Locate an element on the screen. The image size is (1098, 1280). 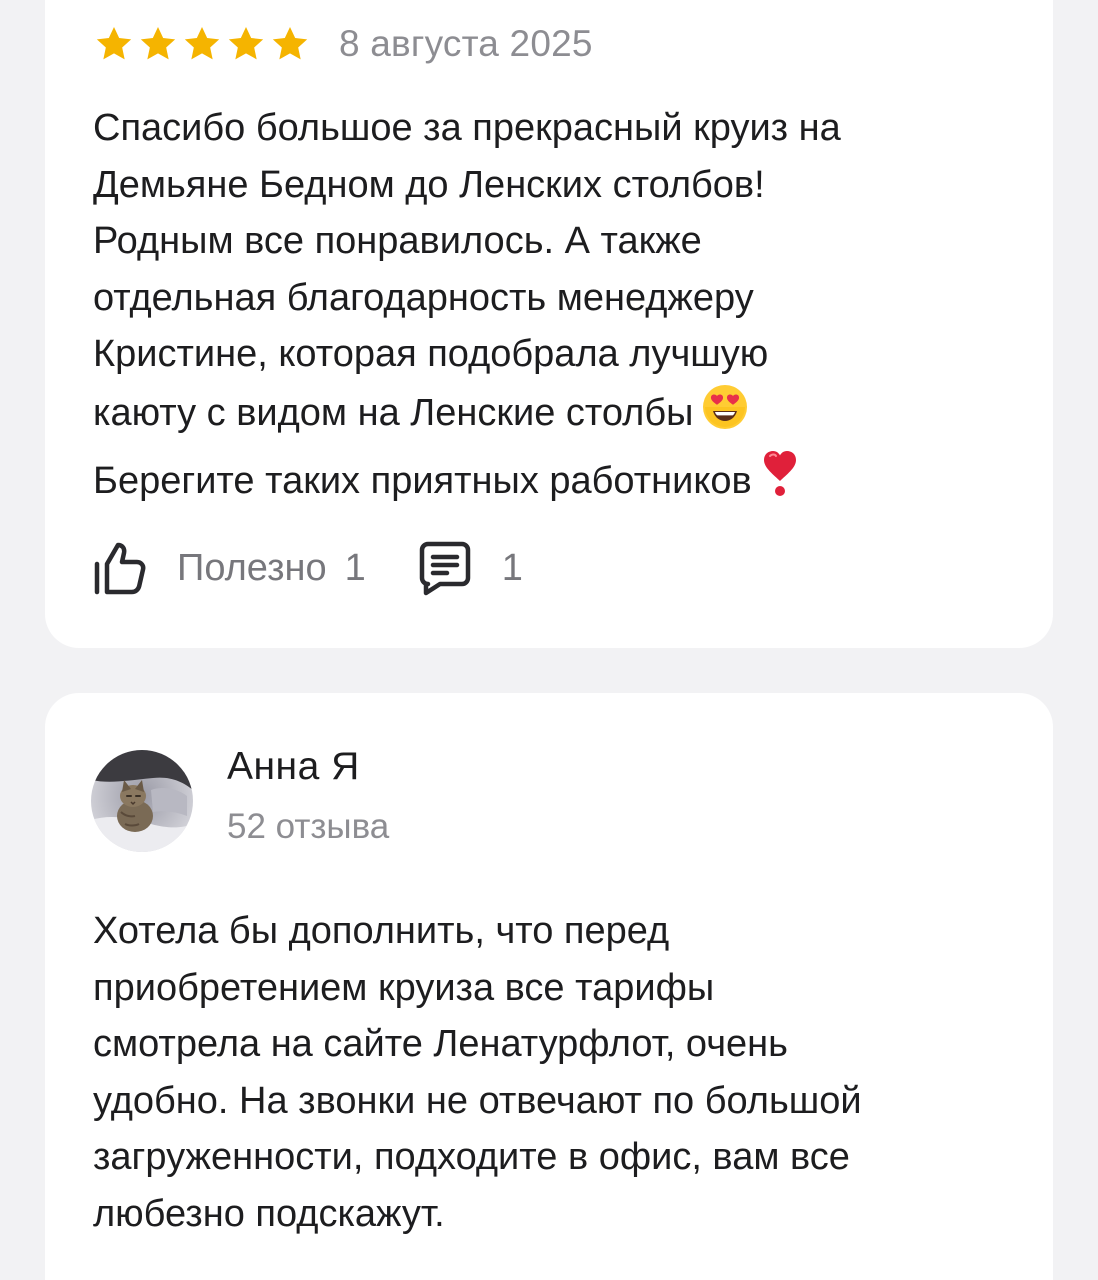
review-text-line: смотрела на сайте Ленатурфлот, очень is located at coordinates (440, 1044).